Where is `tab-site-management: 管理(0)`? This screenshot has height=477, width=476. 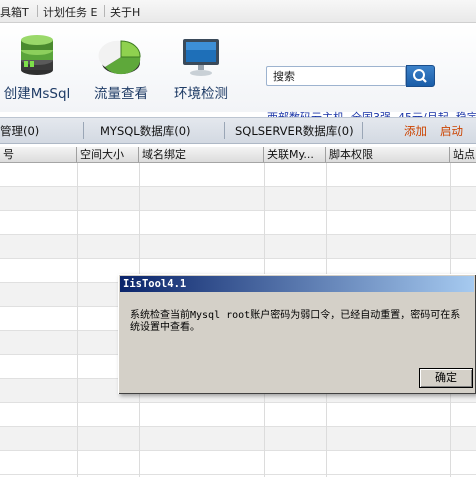 tab-site-management: 管理(0) is located at coordinates (19, 131).